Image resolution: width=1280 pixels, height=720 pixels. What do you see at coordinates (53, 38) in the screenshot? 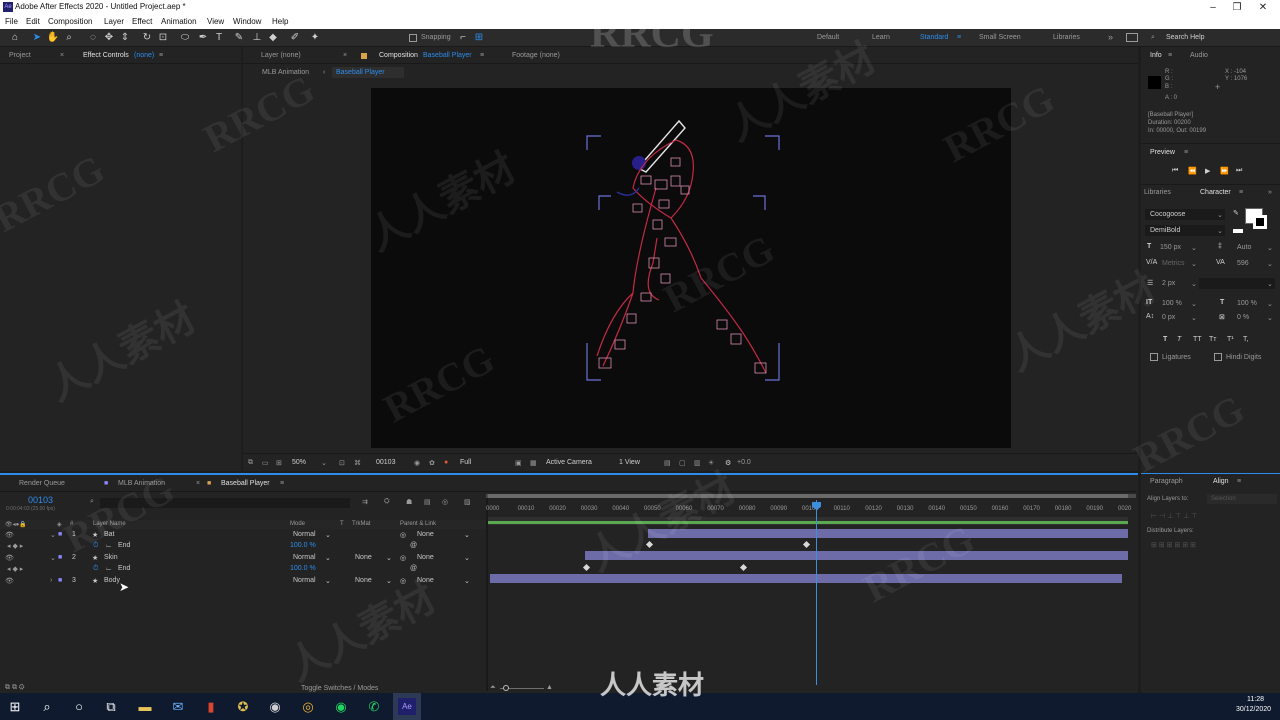
I see `hand-tool-icon: ✋` at bounding box center [53, 38].